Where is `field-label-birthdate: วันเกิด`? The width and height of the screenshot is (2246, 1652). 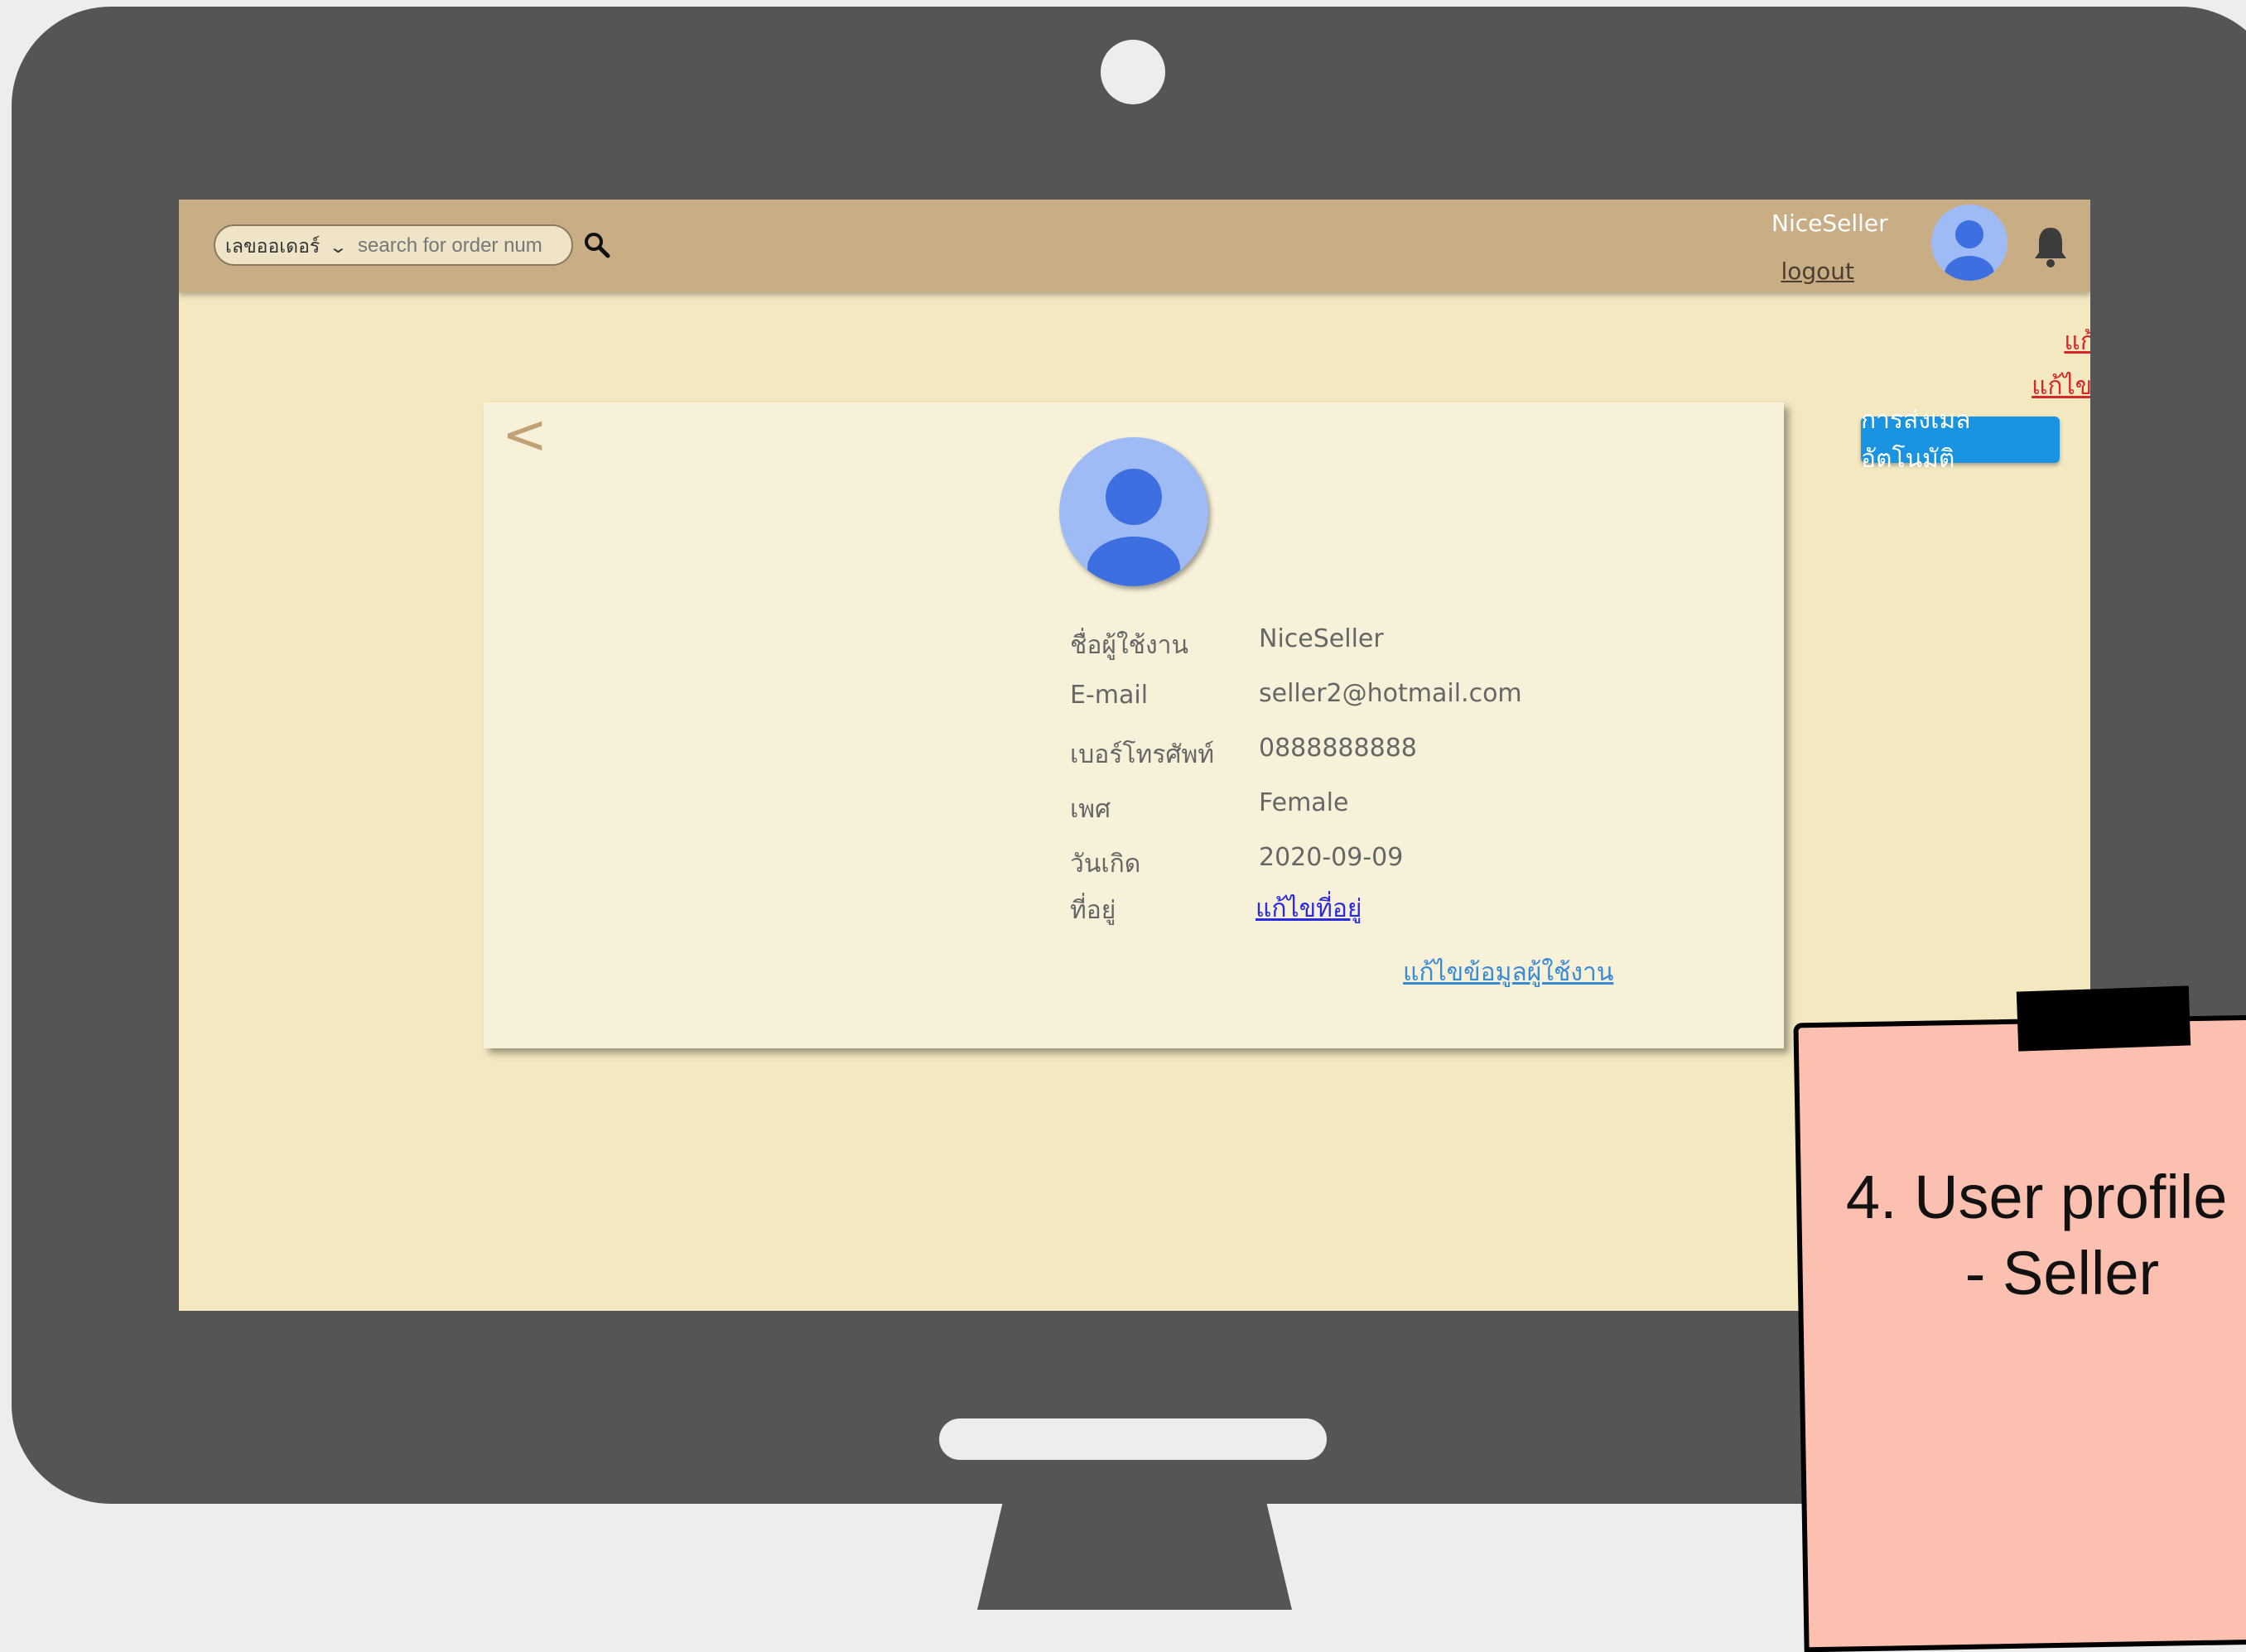
field-label-birthdate: วันเกิด is located at coordinates (1106, 864).